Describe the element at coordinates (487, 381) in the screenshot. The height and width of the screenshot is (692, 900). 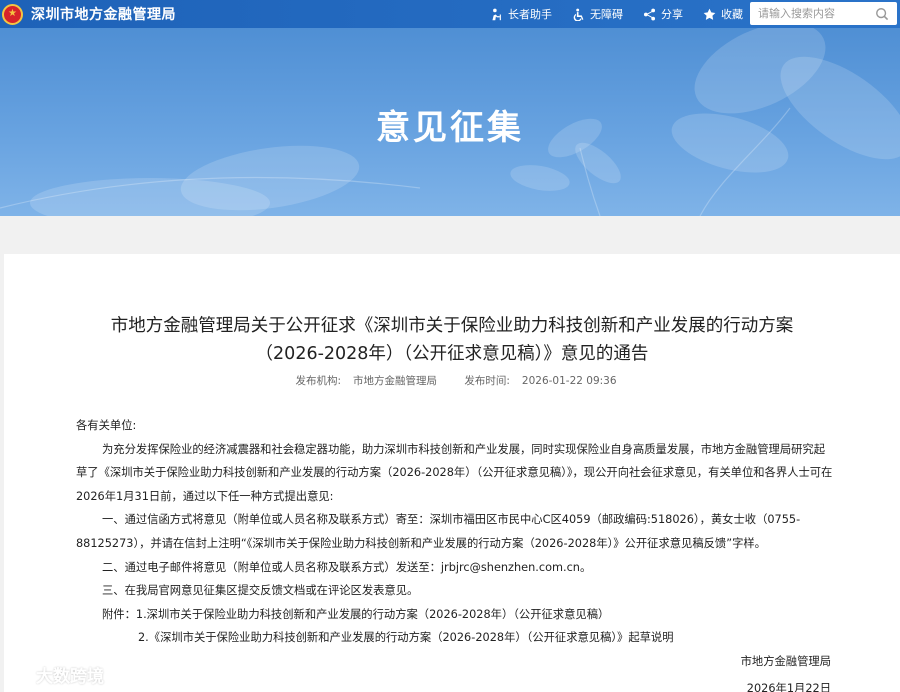
I see `publish-time-label: 发布时间:` at that location.